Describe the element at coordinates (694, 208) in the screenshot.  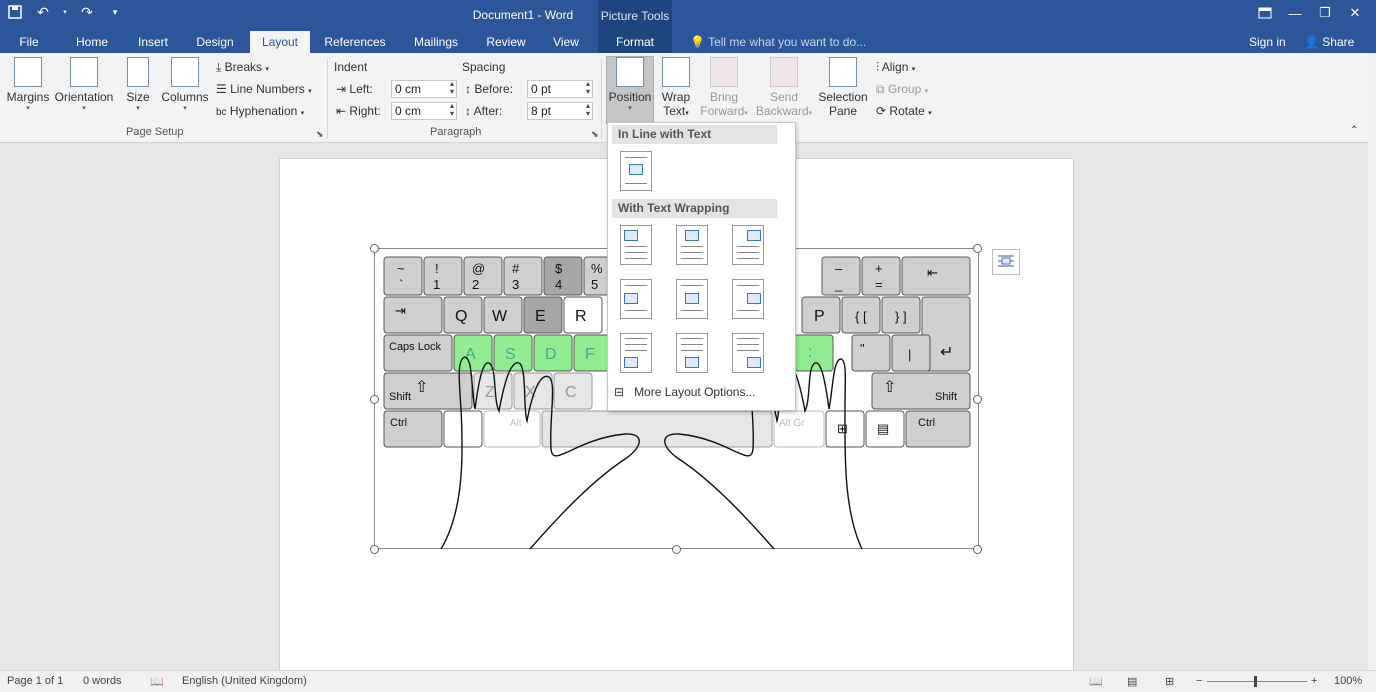
I see `with-text-wrapping-header: With Text Wrapping` at that location.